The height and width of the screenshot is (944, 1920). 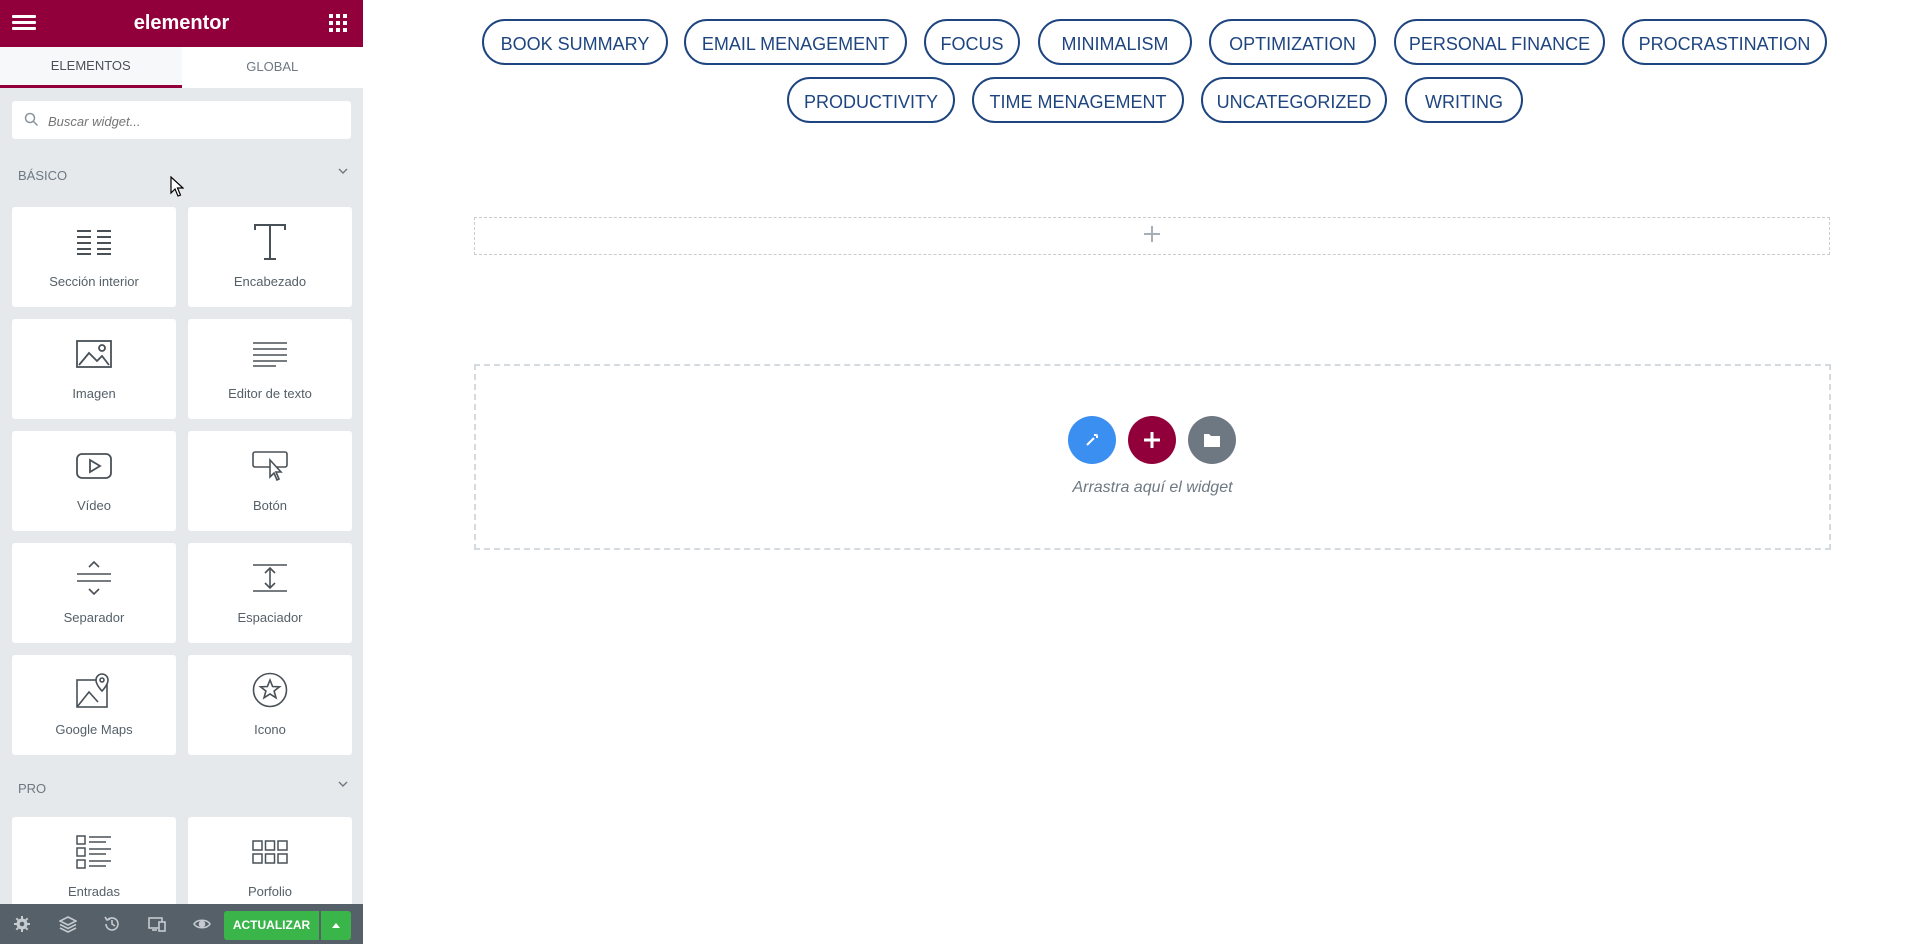 I want to click on empty-section-dropzone: Arrastra aquí el widget, so click(x=1152, y=457).